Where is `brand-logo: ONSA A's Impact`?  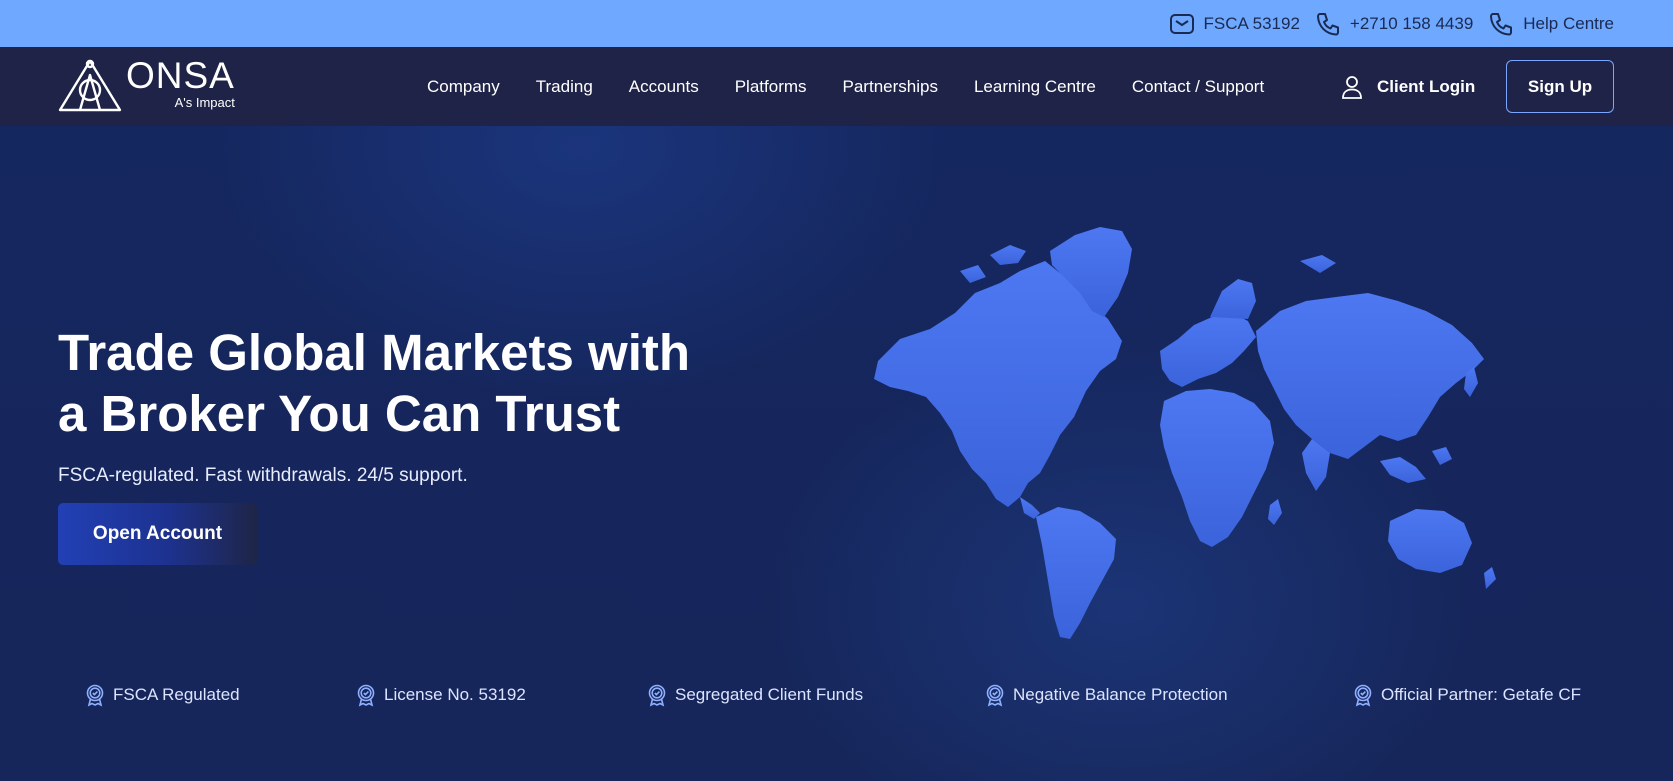 brand-logo: ONSA A's Impact is located at coordinates (146, 85).